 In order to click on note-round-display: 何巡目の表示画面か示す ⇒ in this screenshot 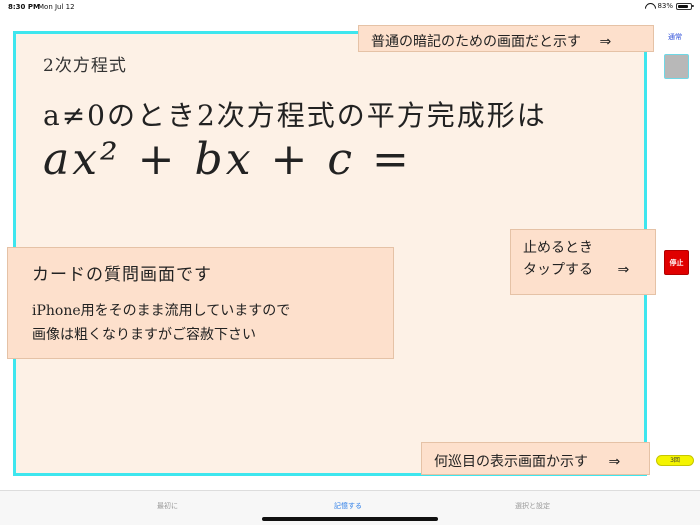, I will do `click(535, 458)`.